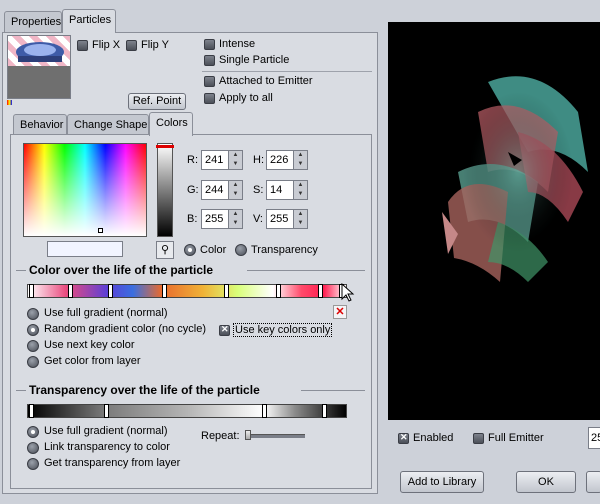  I want to click on r-label: R:, so click(192, 160).